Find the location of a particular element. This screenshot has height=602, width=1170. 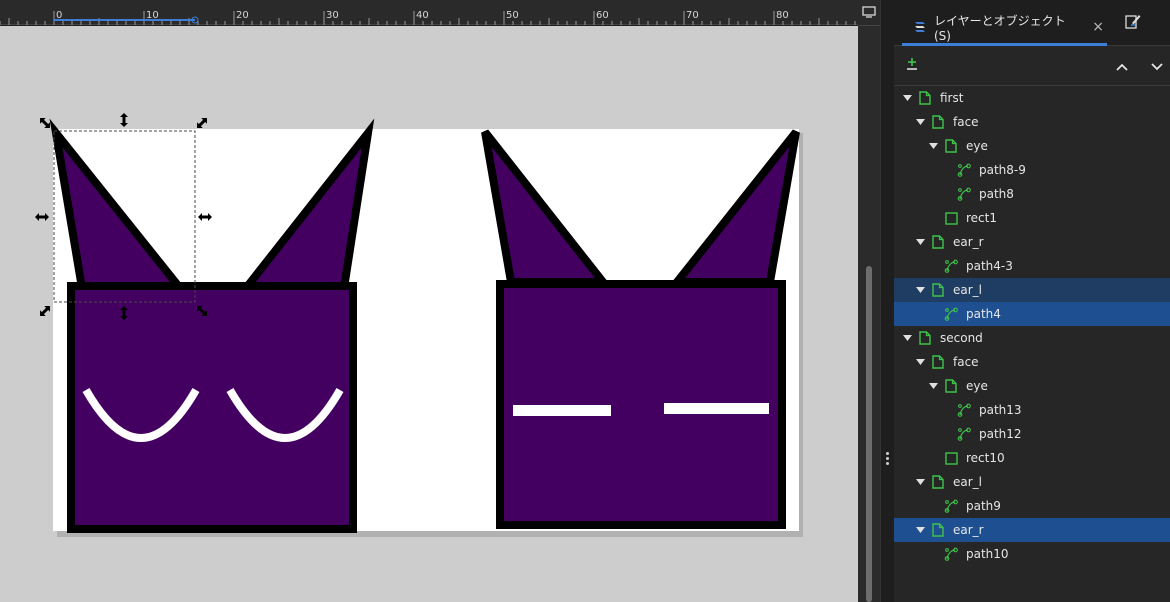

ruler-svg: 0 10 20 30 40 50 60 70 80 is located at coordinates (428, 17).